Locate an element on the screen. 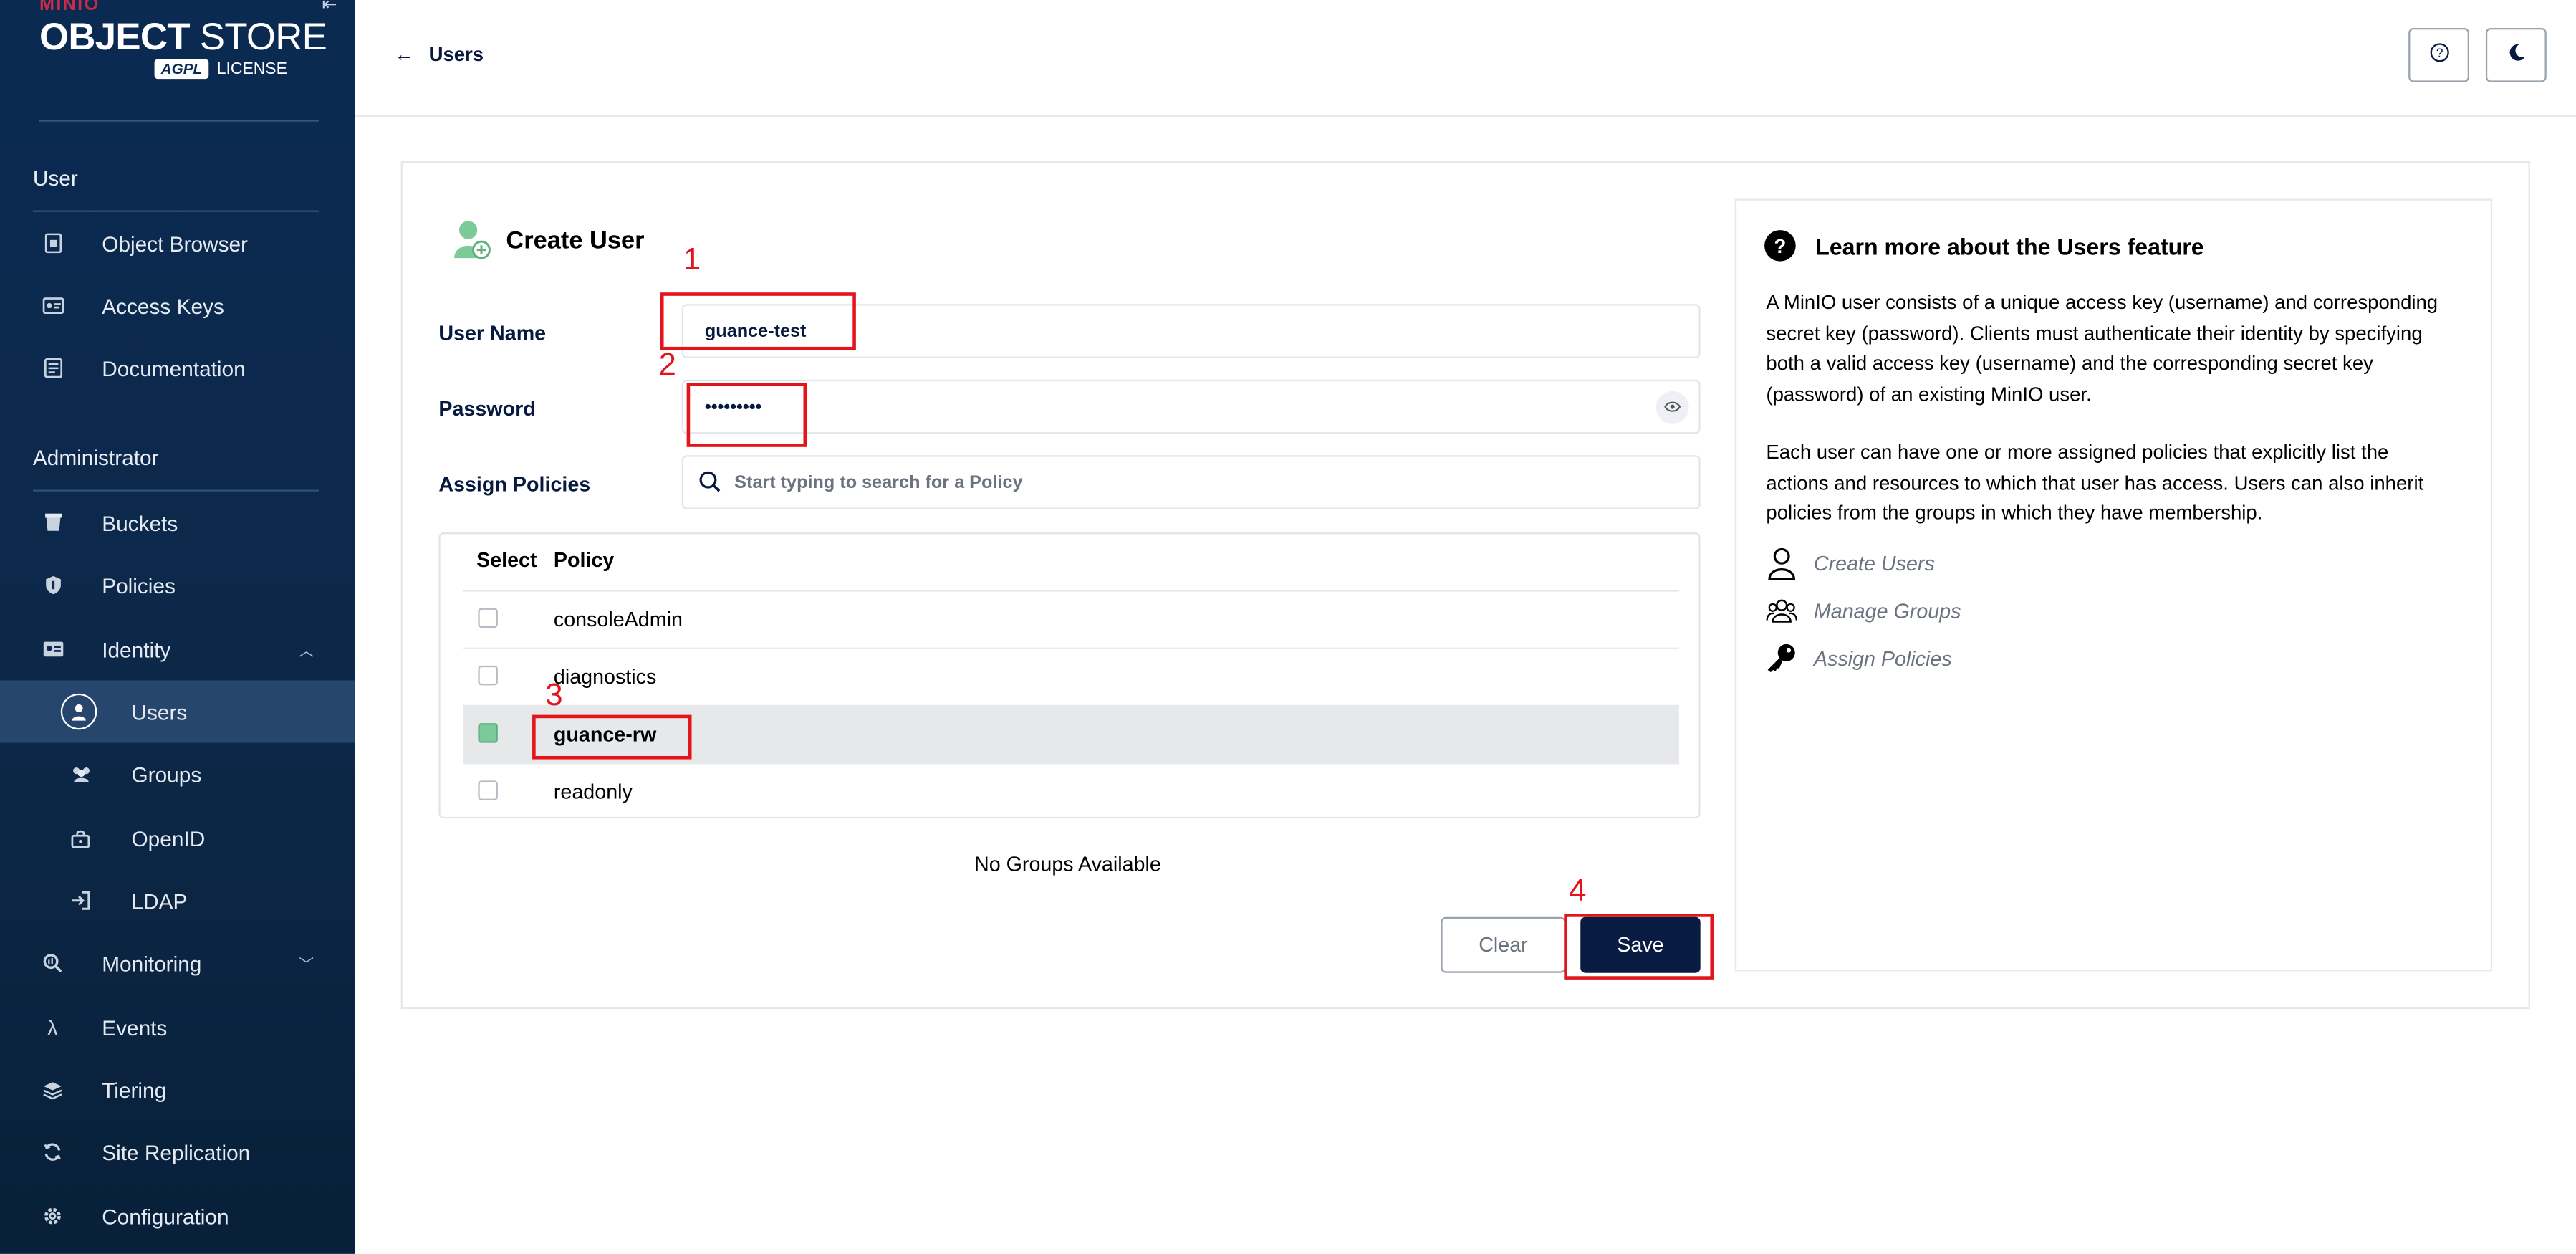  policy-search-input: Start typing to search for a Policy is located at coordinates (1191, 482).